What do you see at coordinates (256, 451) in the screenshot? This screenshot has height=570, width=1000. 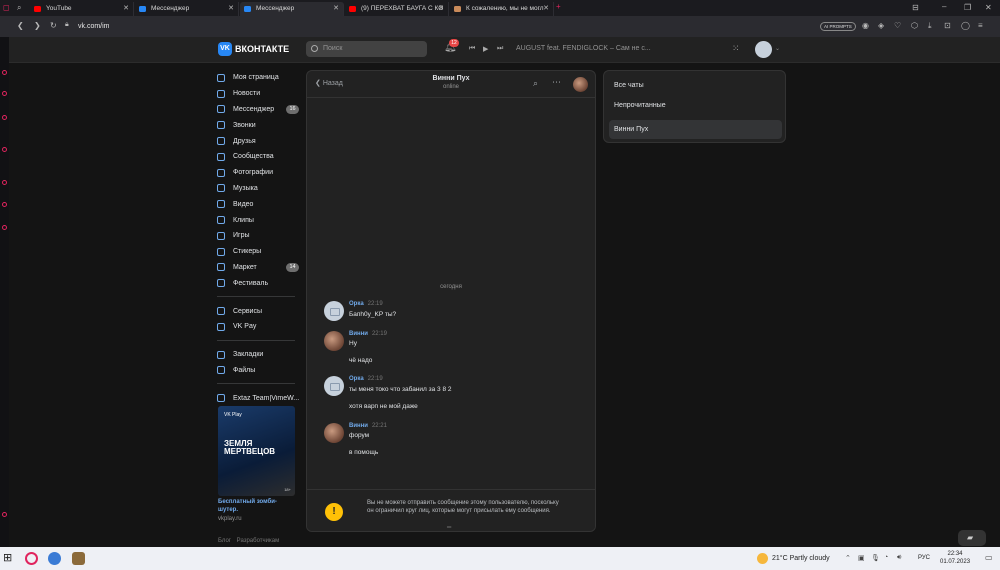 I see `ad-banner: VK Play ЗЕМЛЯ МЕРТВЕЦОВ 18+` at bounding box center [256, 451].